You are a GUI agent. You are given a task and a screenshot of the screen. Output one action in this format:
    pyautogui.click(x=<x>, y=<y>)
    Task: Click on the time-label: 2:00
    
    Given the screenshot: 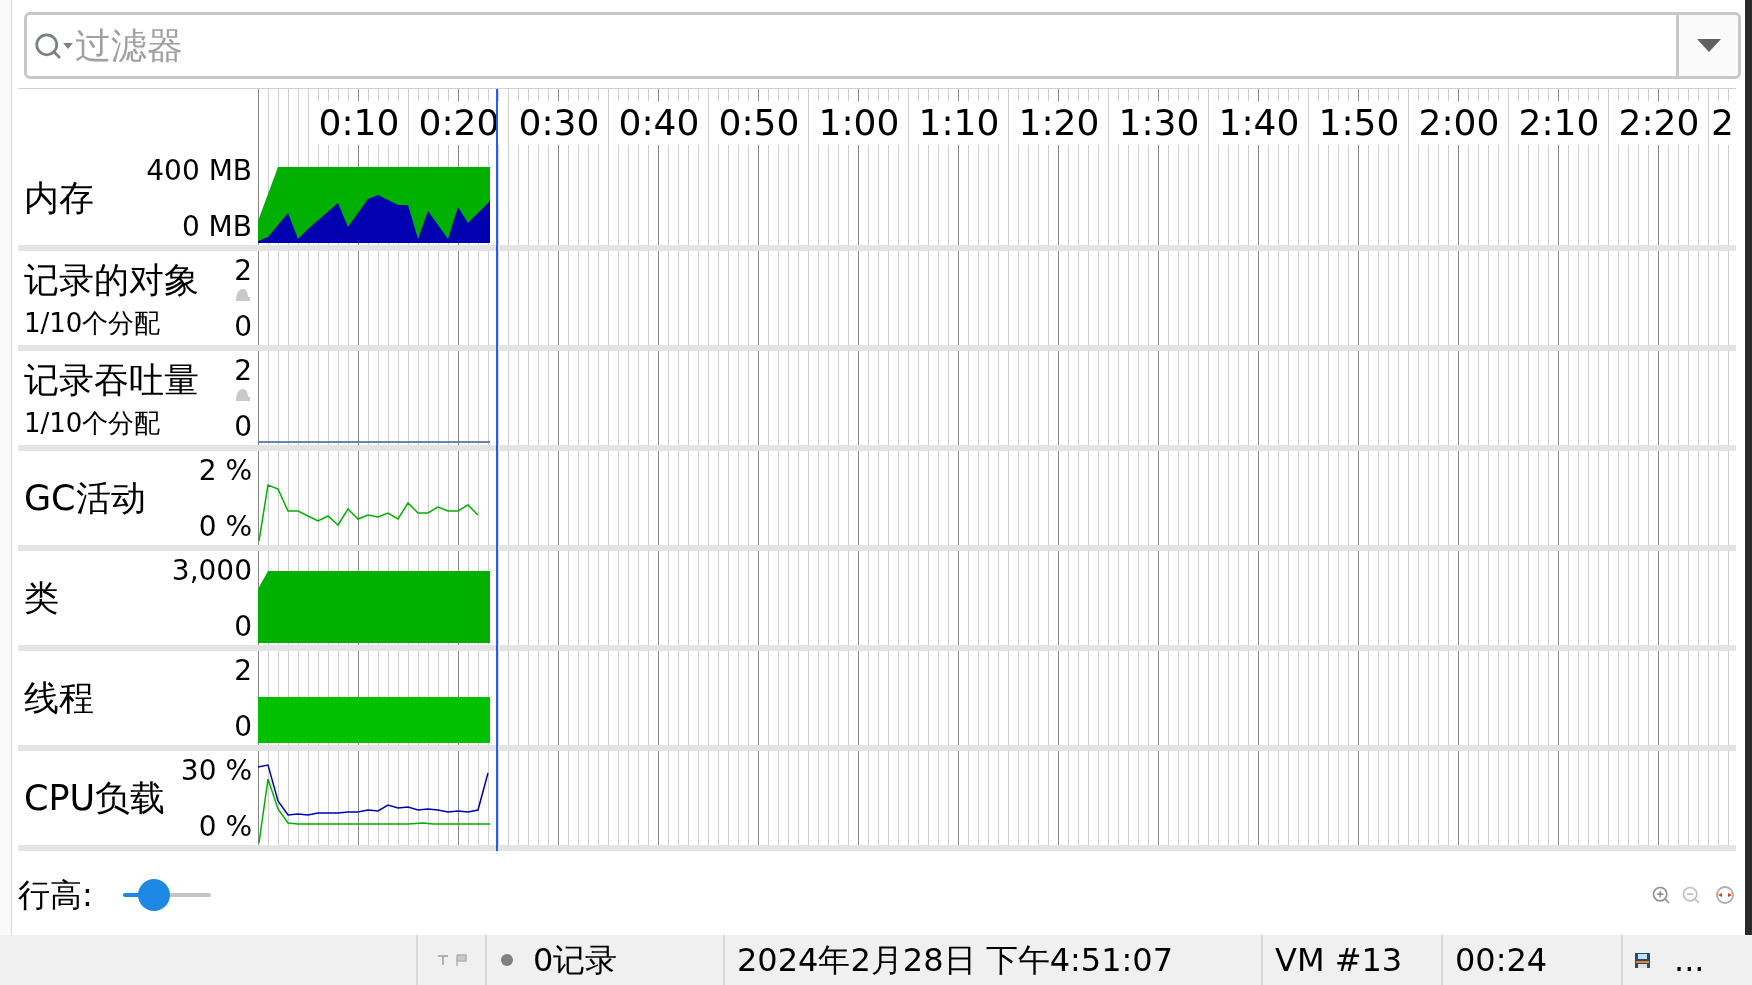 What is the action you would take?
    pyautogui.click(x=1459, y=123)
    